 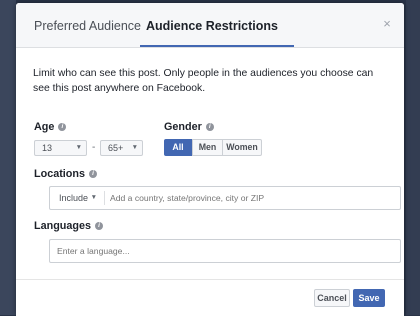 What do you see at coordinates (44, 127) in the screenshot?
I see `age-label: Age` at bounding box center [44, 127].